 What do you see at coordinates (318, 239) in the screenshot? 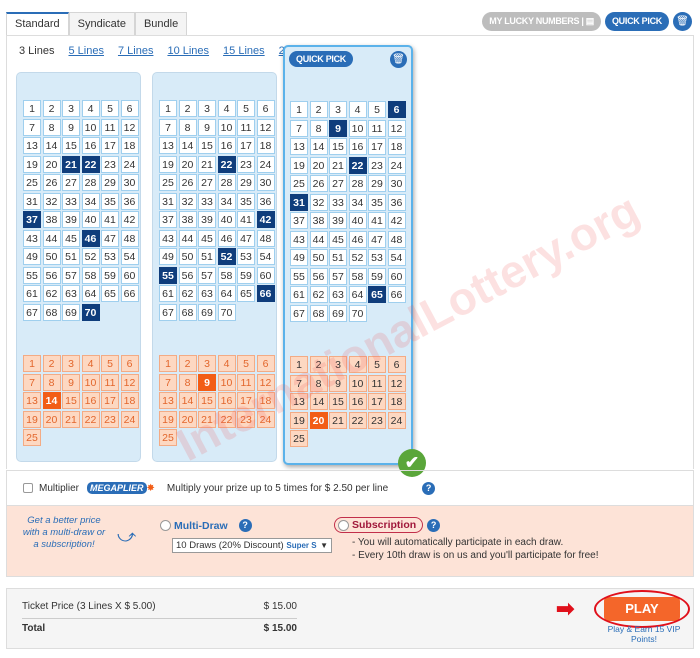
I see `main-number-cell: 44` at bounding box center [318, 239].